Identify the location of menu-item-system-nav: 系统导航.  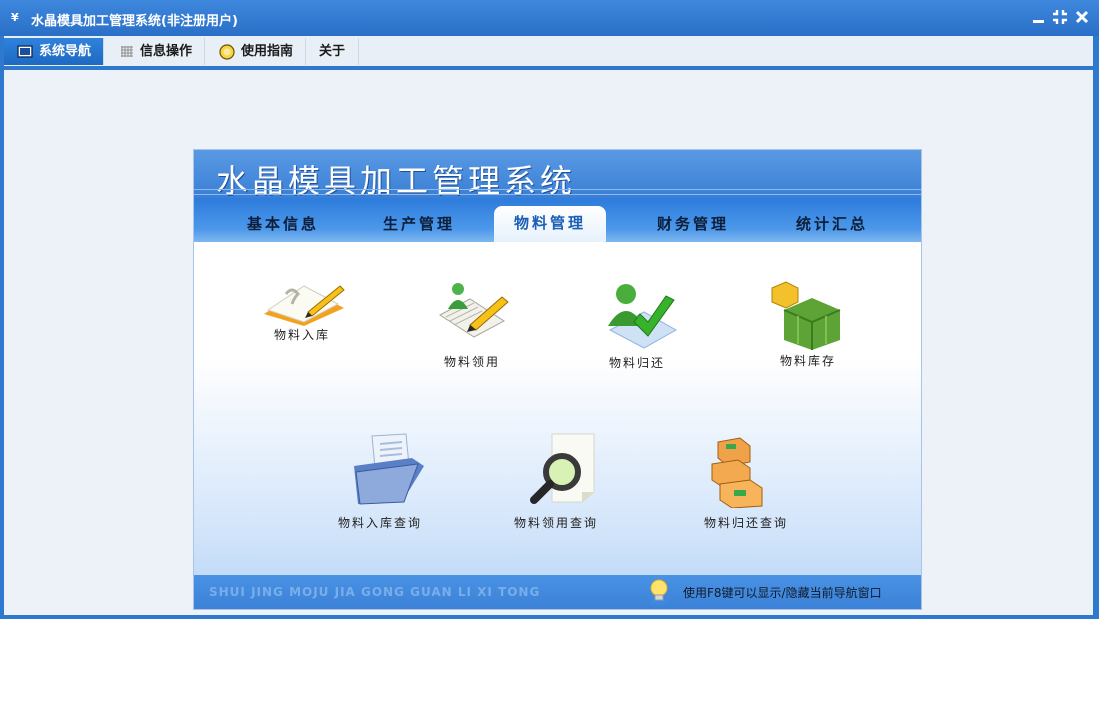
(54, 51).